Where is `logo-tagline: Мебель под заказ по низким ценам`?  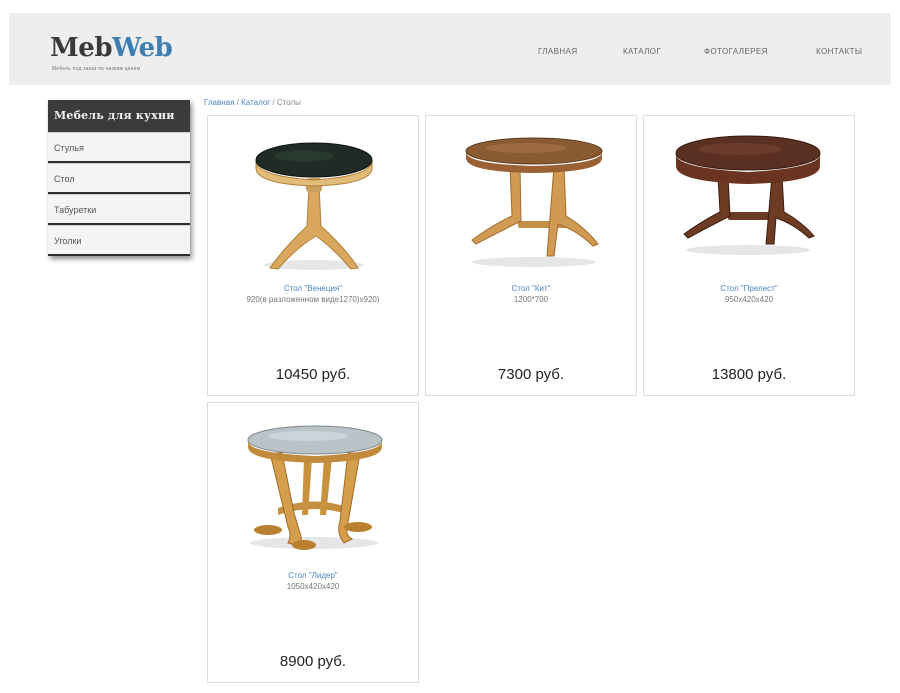 logo-tagline: Мебель под заказ по низким ценам is located at coordinates (96, 69).